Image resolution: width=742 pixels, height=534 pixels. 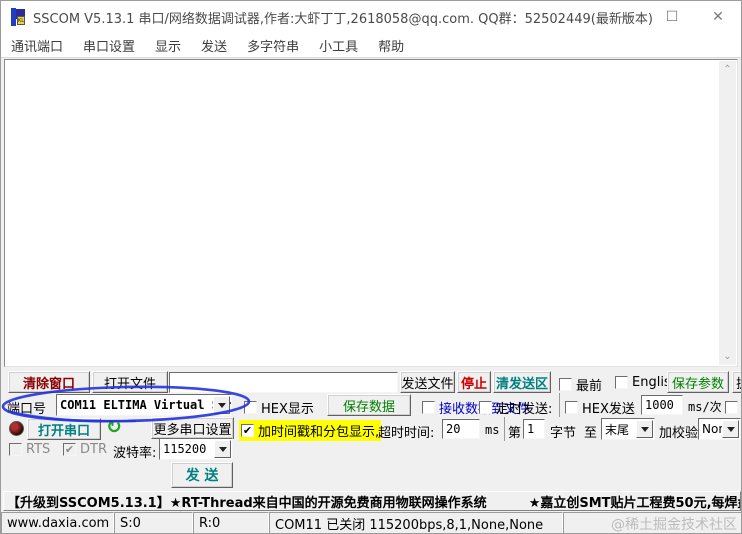 What do you see at coordinates (114, 427) in the screenshot?
I see `refresh-ports-icon: ↻` at bounding box center [114, 427].